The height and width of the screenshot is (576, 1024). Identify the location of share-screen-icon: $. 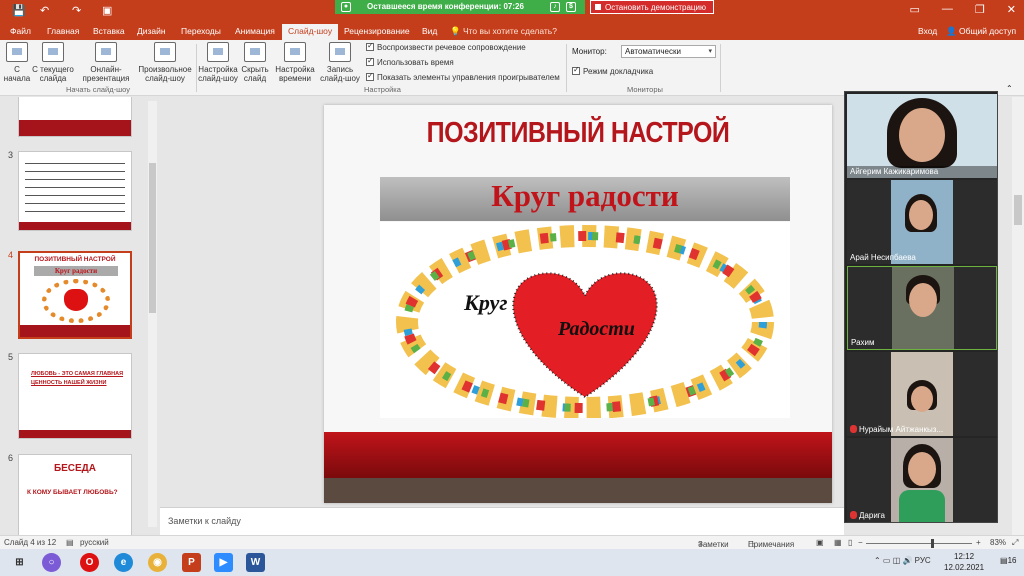
(571, 7).